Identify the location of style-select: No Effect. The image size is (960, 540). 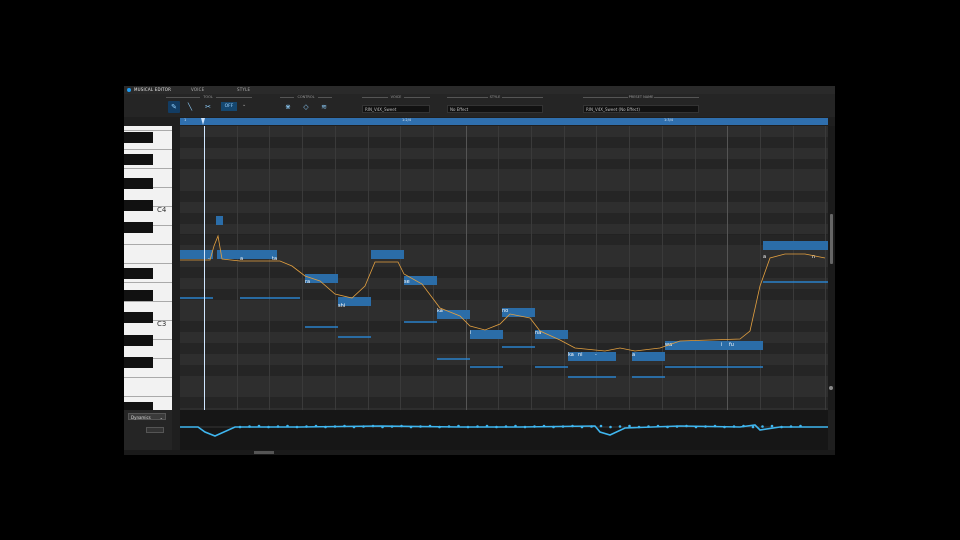
(495, 109).